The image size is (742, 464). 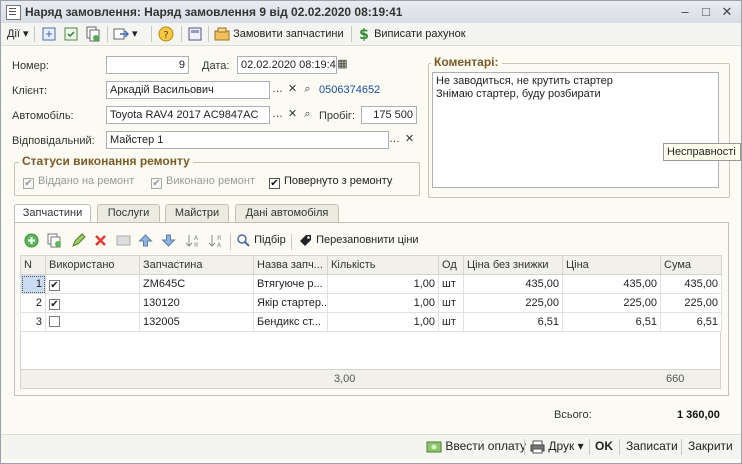 I want to click on tab-parts: Запчастини, so click(x=52, y=213).